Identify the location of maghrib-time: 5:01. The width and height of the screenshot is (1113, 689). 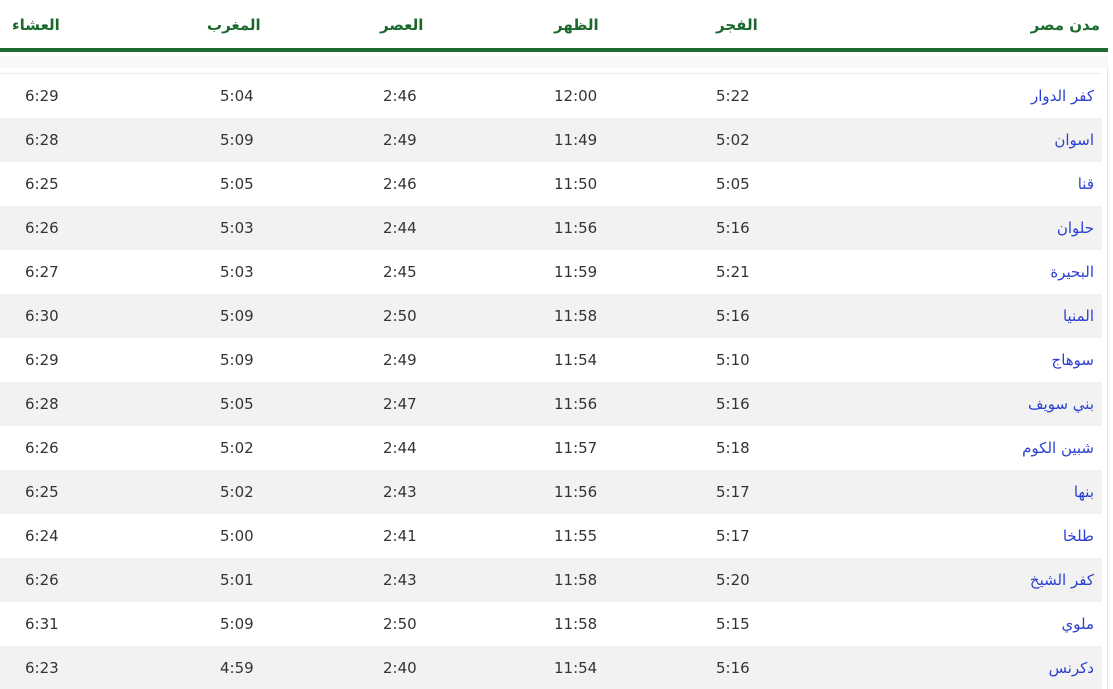
(237, 580).